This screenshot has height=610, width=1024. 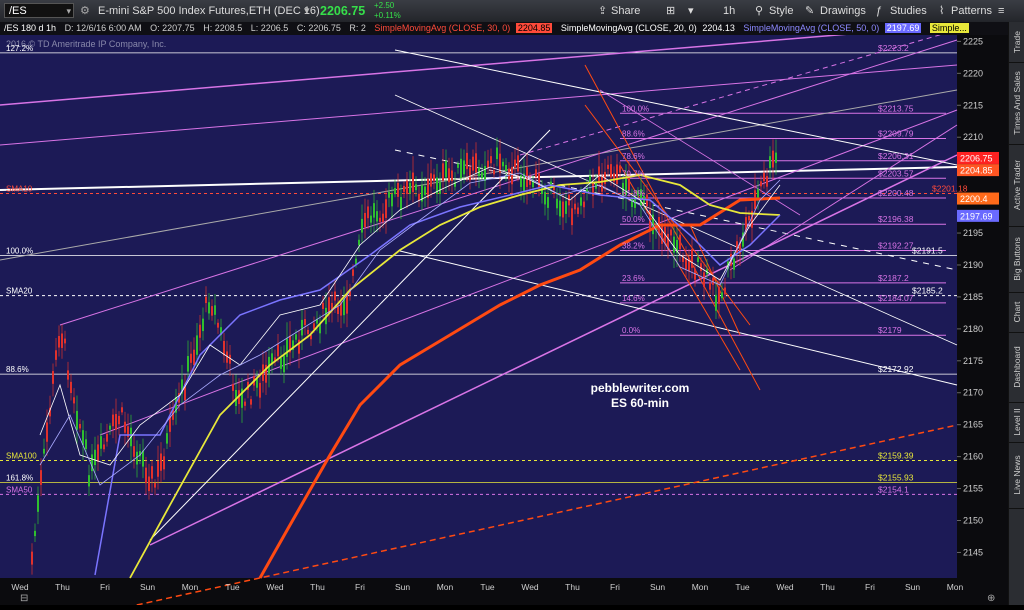 What do you see at coordinates (24, 598) in the screenshot?
I see `scroll-icon: ⊟` at bounding box center [24, 598].